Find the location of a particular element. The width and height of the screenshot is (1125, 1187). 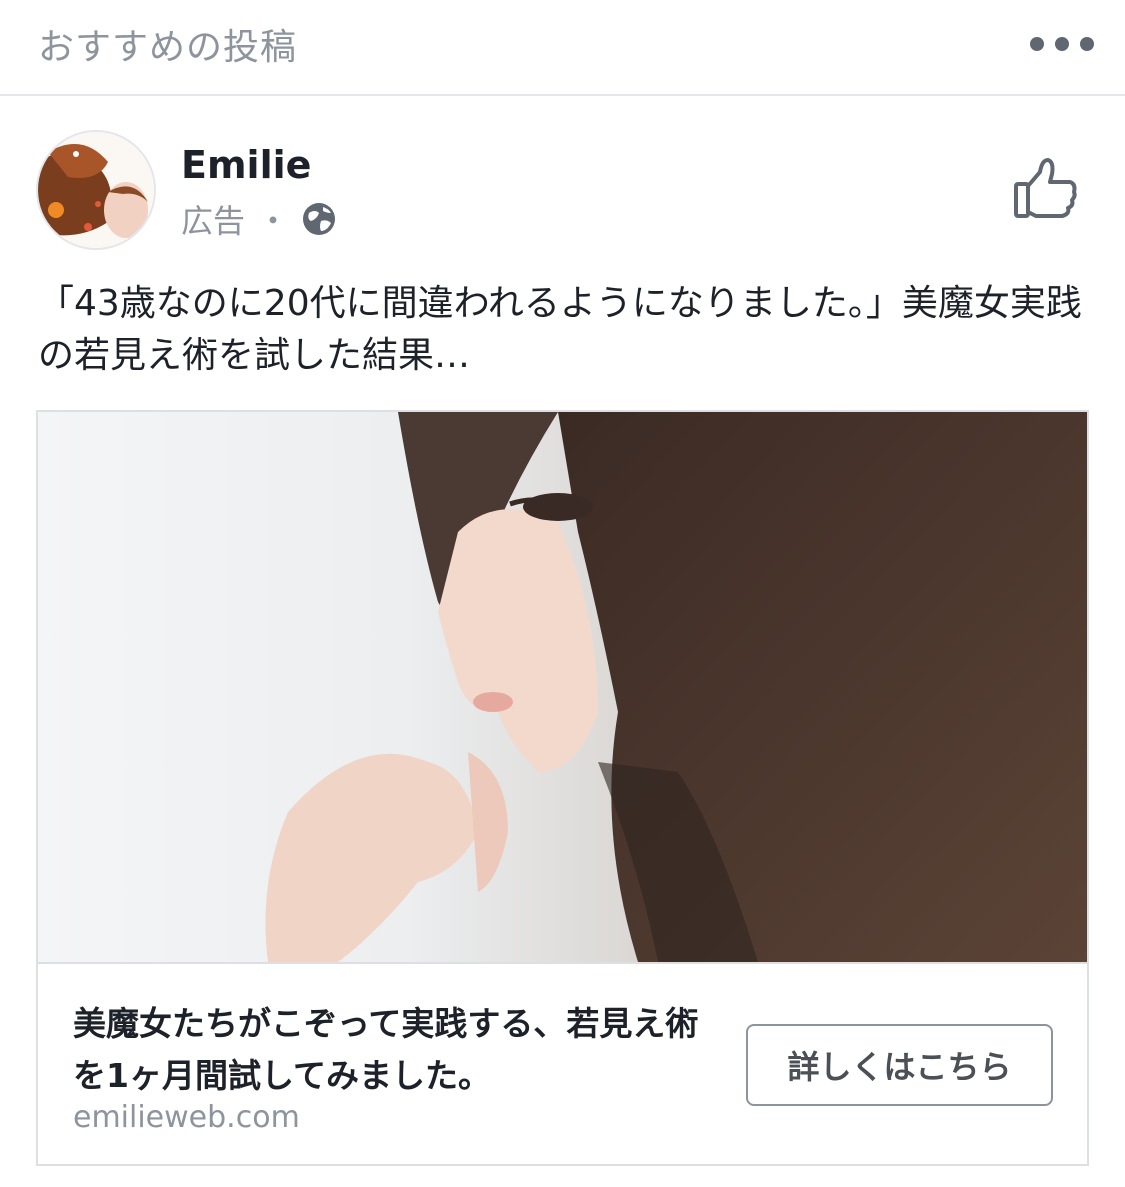

more-options-button is located at coordinates (1062, 44).